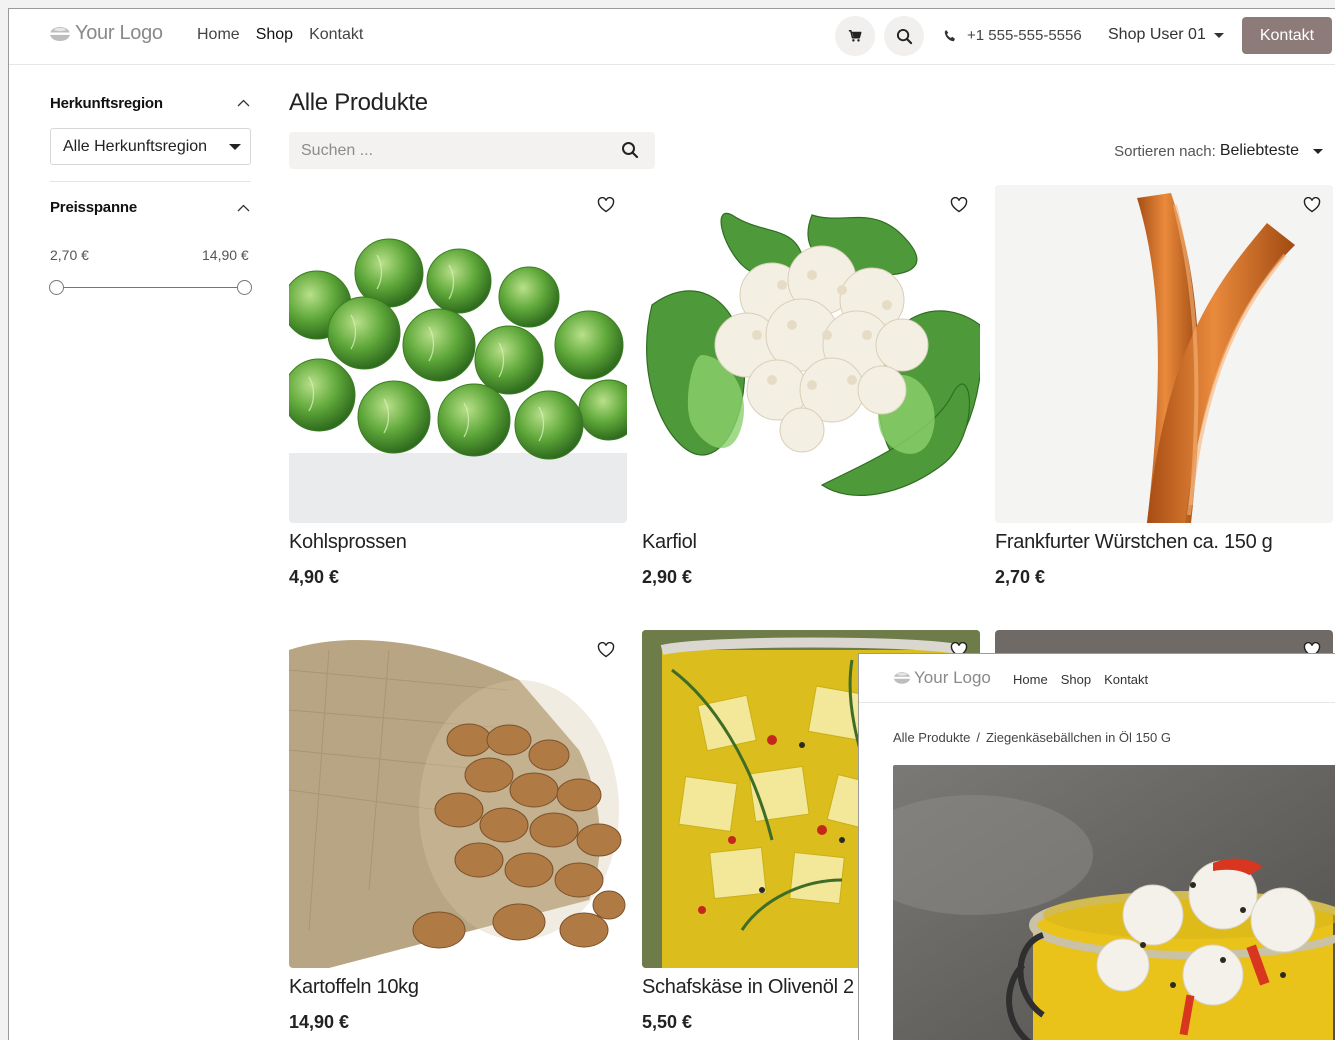 This screenshot has height=1040, width=1335. I want to click on filter-price-title: Preisspanne, so click(93, 207).